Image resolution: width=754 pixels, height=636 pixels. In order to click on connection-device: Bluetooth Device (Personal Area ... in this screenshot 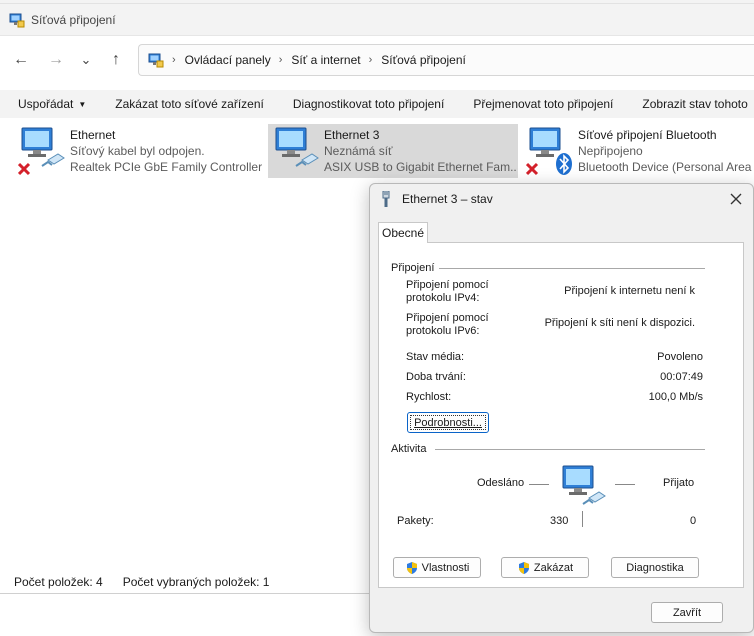, I will do `click(666, 167)`.